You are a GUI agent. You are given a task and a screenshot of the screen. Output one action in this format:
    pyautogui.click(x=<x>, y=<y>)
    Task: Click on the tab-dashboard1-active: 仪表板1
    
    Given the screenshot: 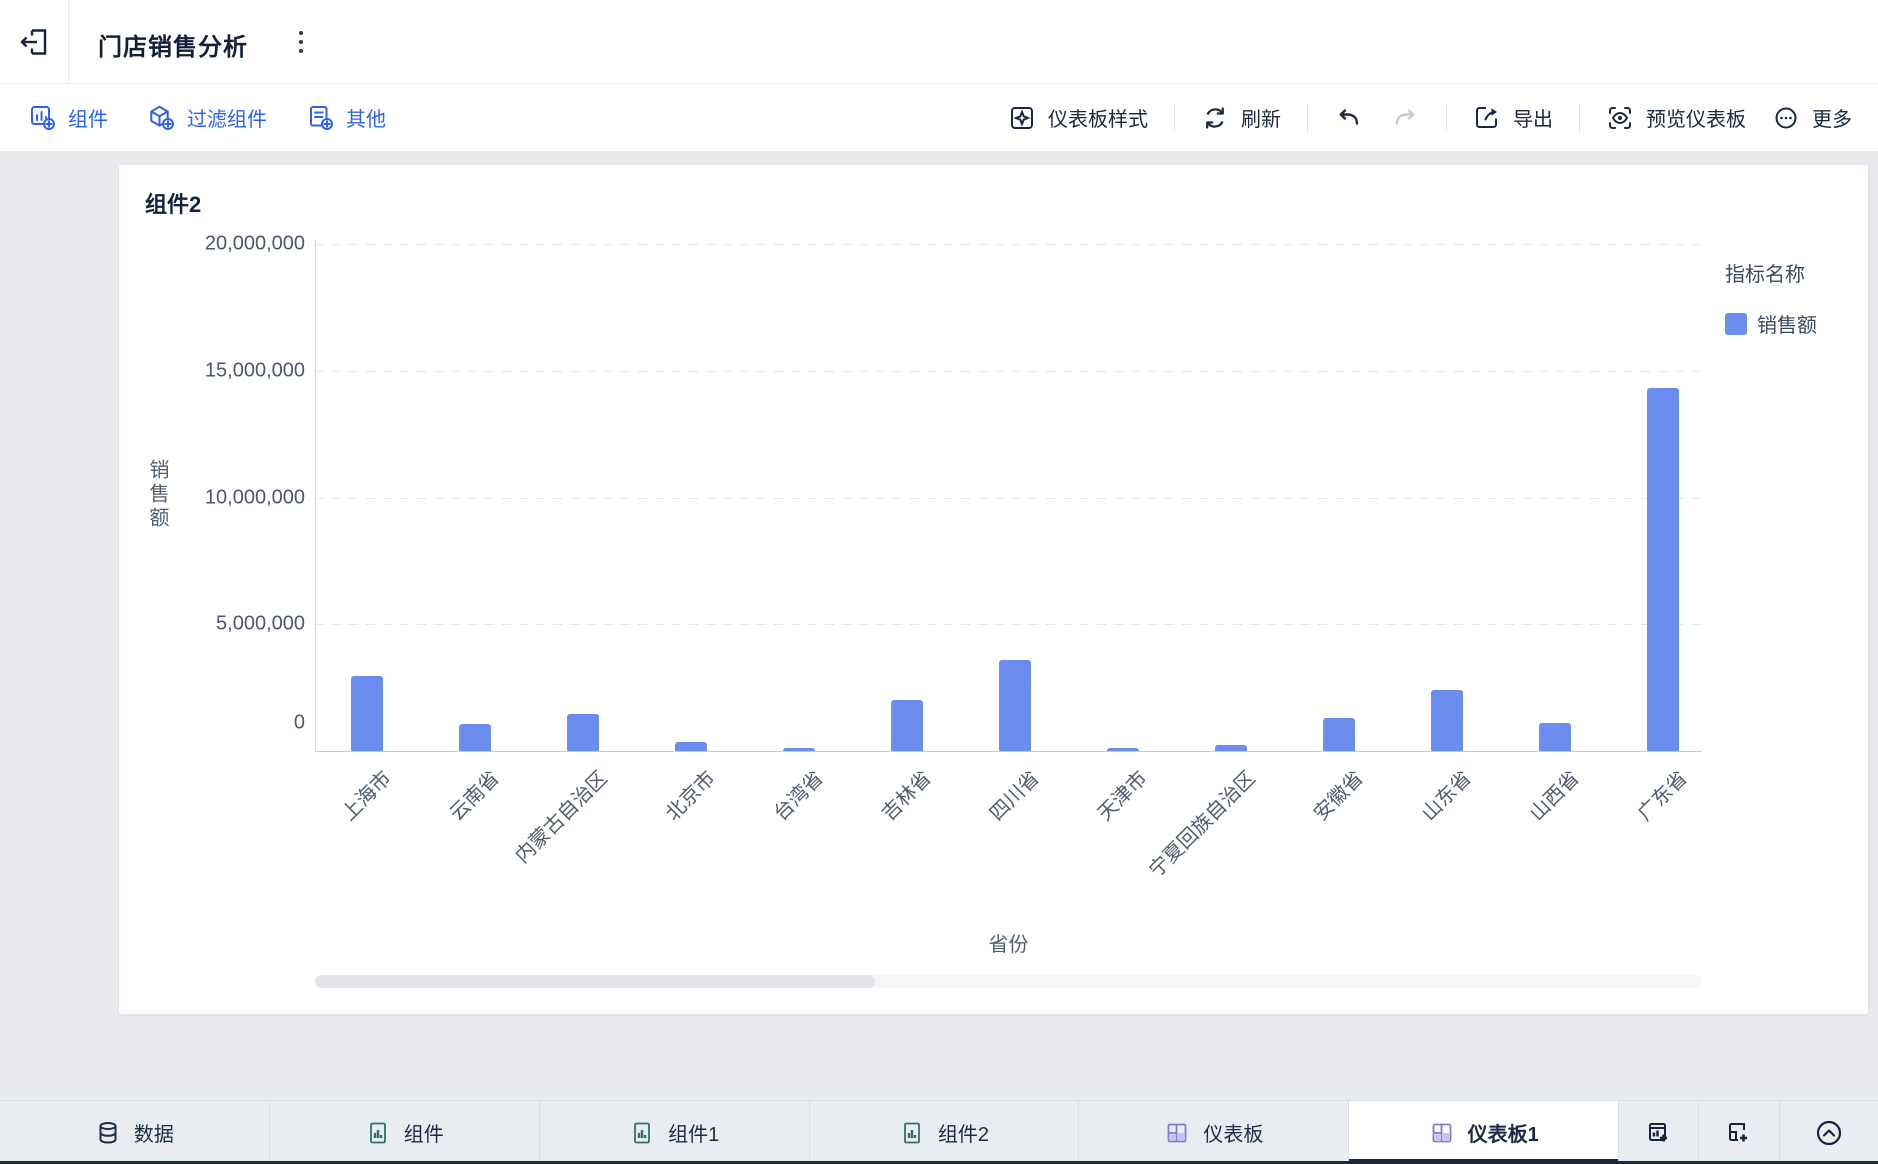 What is the action you would take?
    pyautogui.click(x=1484, y=1132)
    